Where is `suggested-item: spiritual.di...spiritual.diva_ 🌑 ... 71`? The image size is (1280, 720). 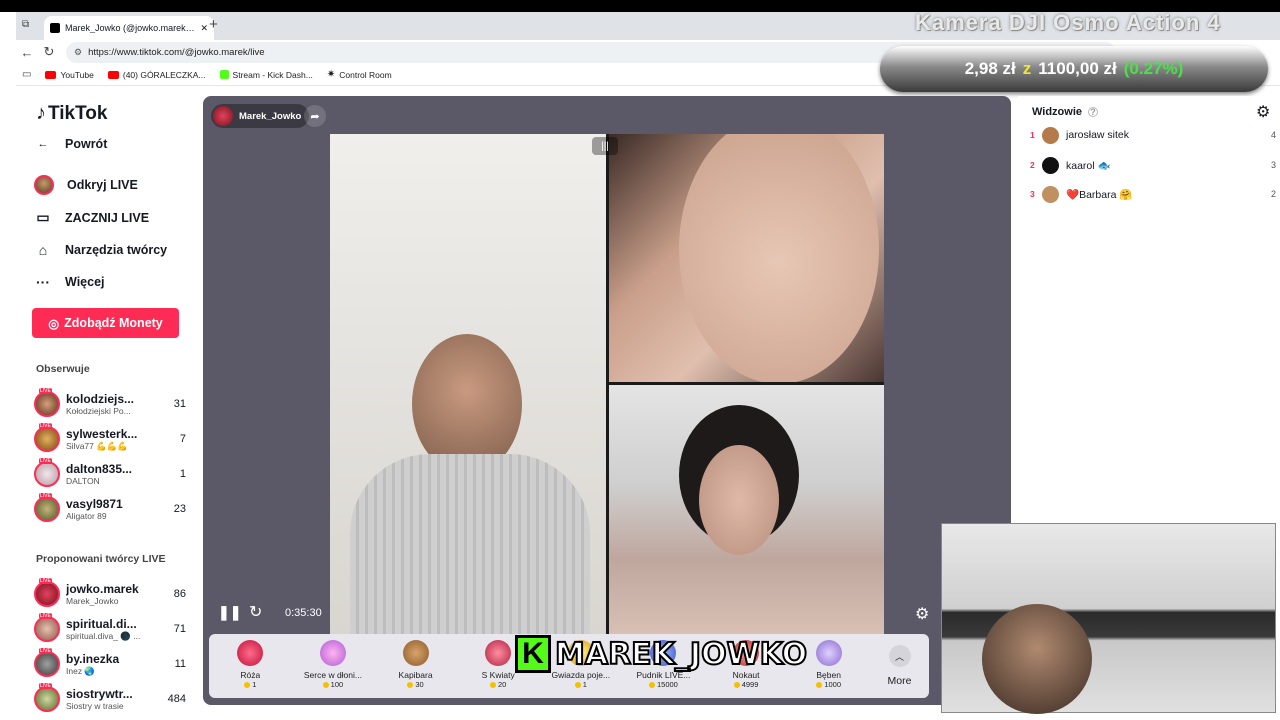
suggested-item: spiritual.di...spiritual.diva_ 🌑 ... 71 is located at coordinates (110, 629).